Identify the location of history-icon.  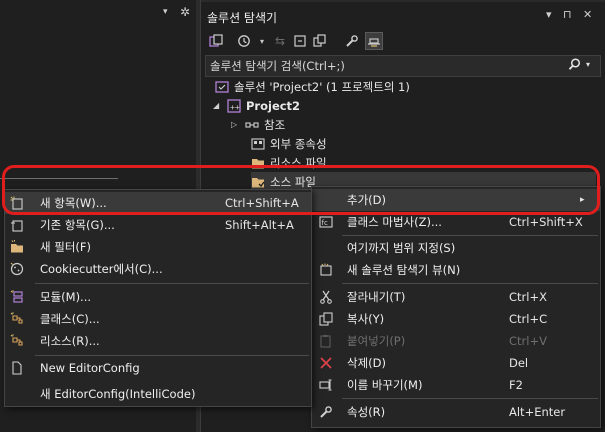
(244, 41).